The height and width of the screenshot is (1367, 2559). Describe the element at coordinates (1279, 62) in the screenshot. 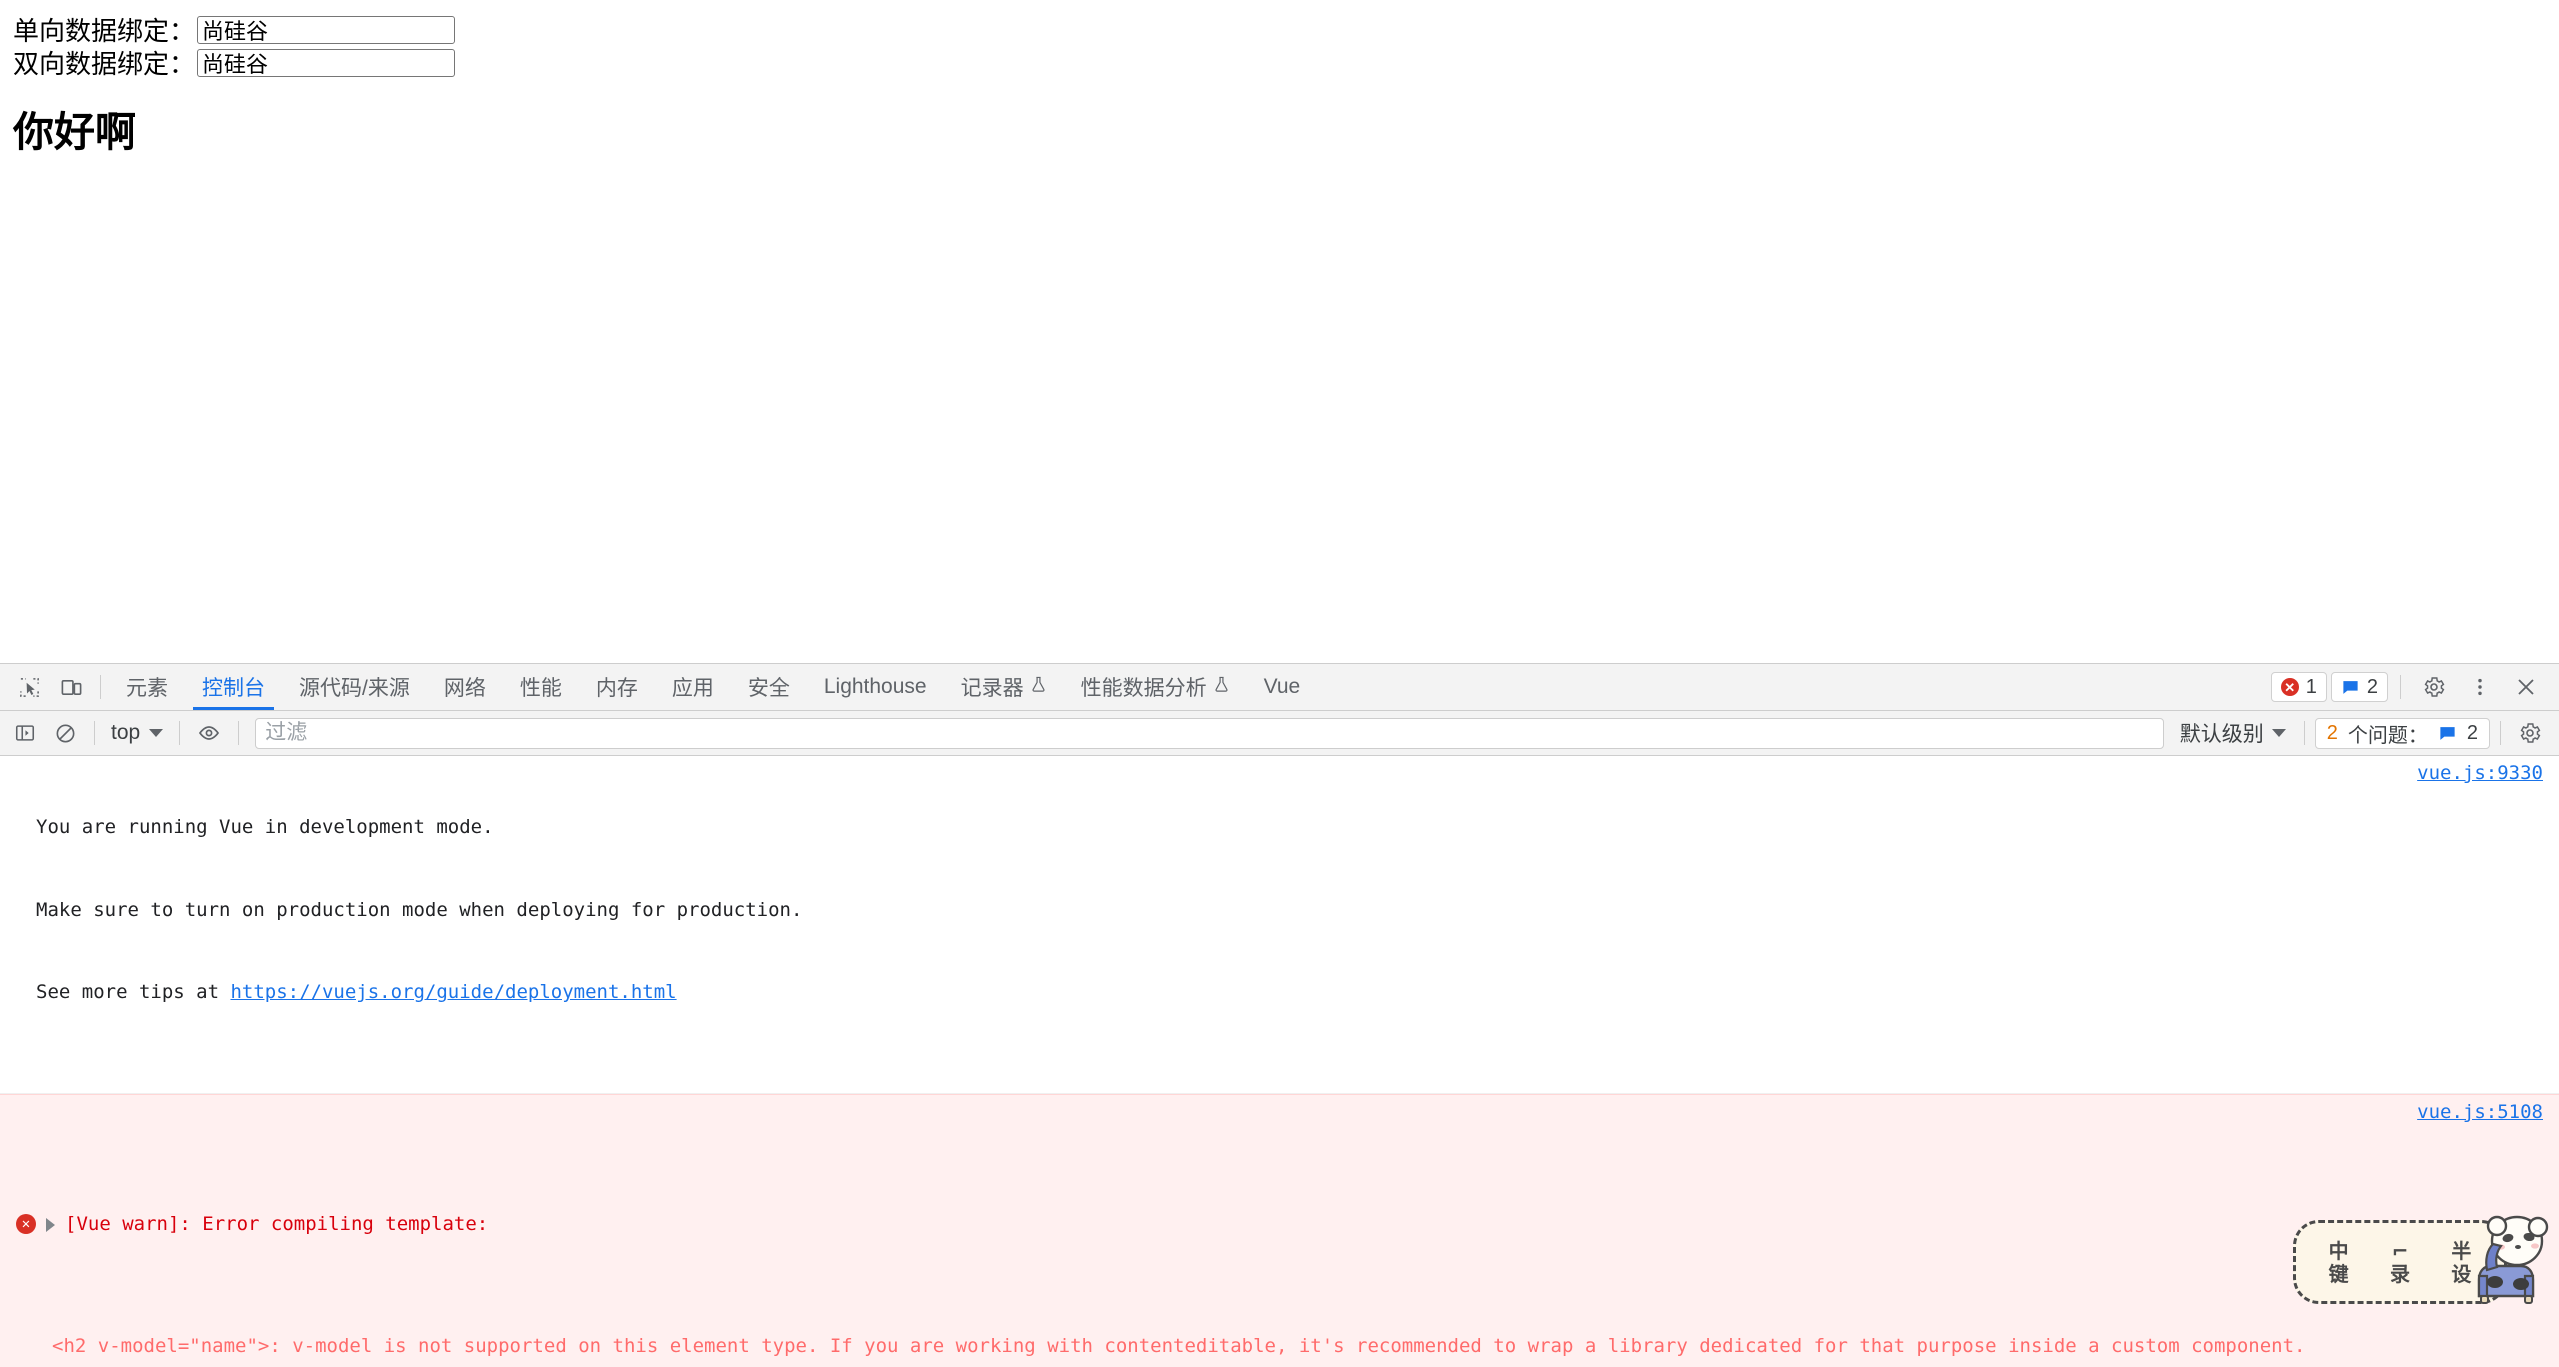

I see `two-way-binding-row: 双向数据绑定：` at that location.